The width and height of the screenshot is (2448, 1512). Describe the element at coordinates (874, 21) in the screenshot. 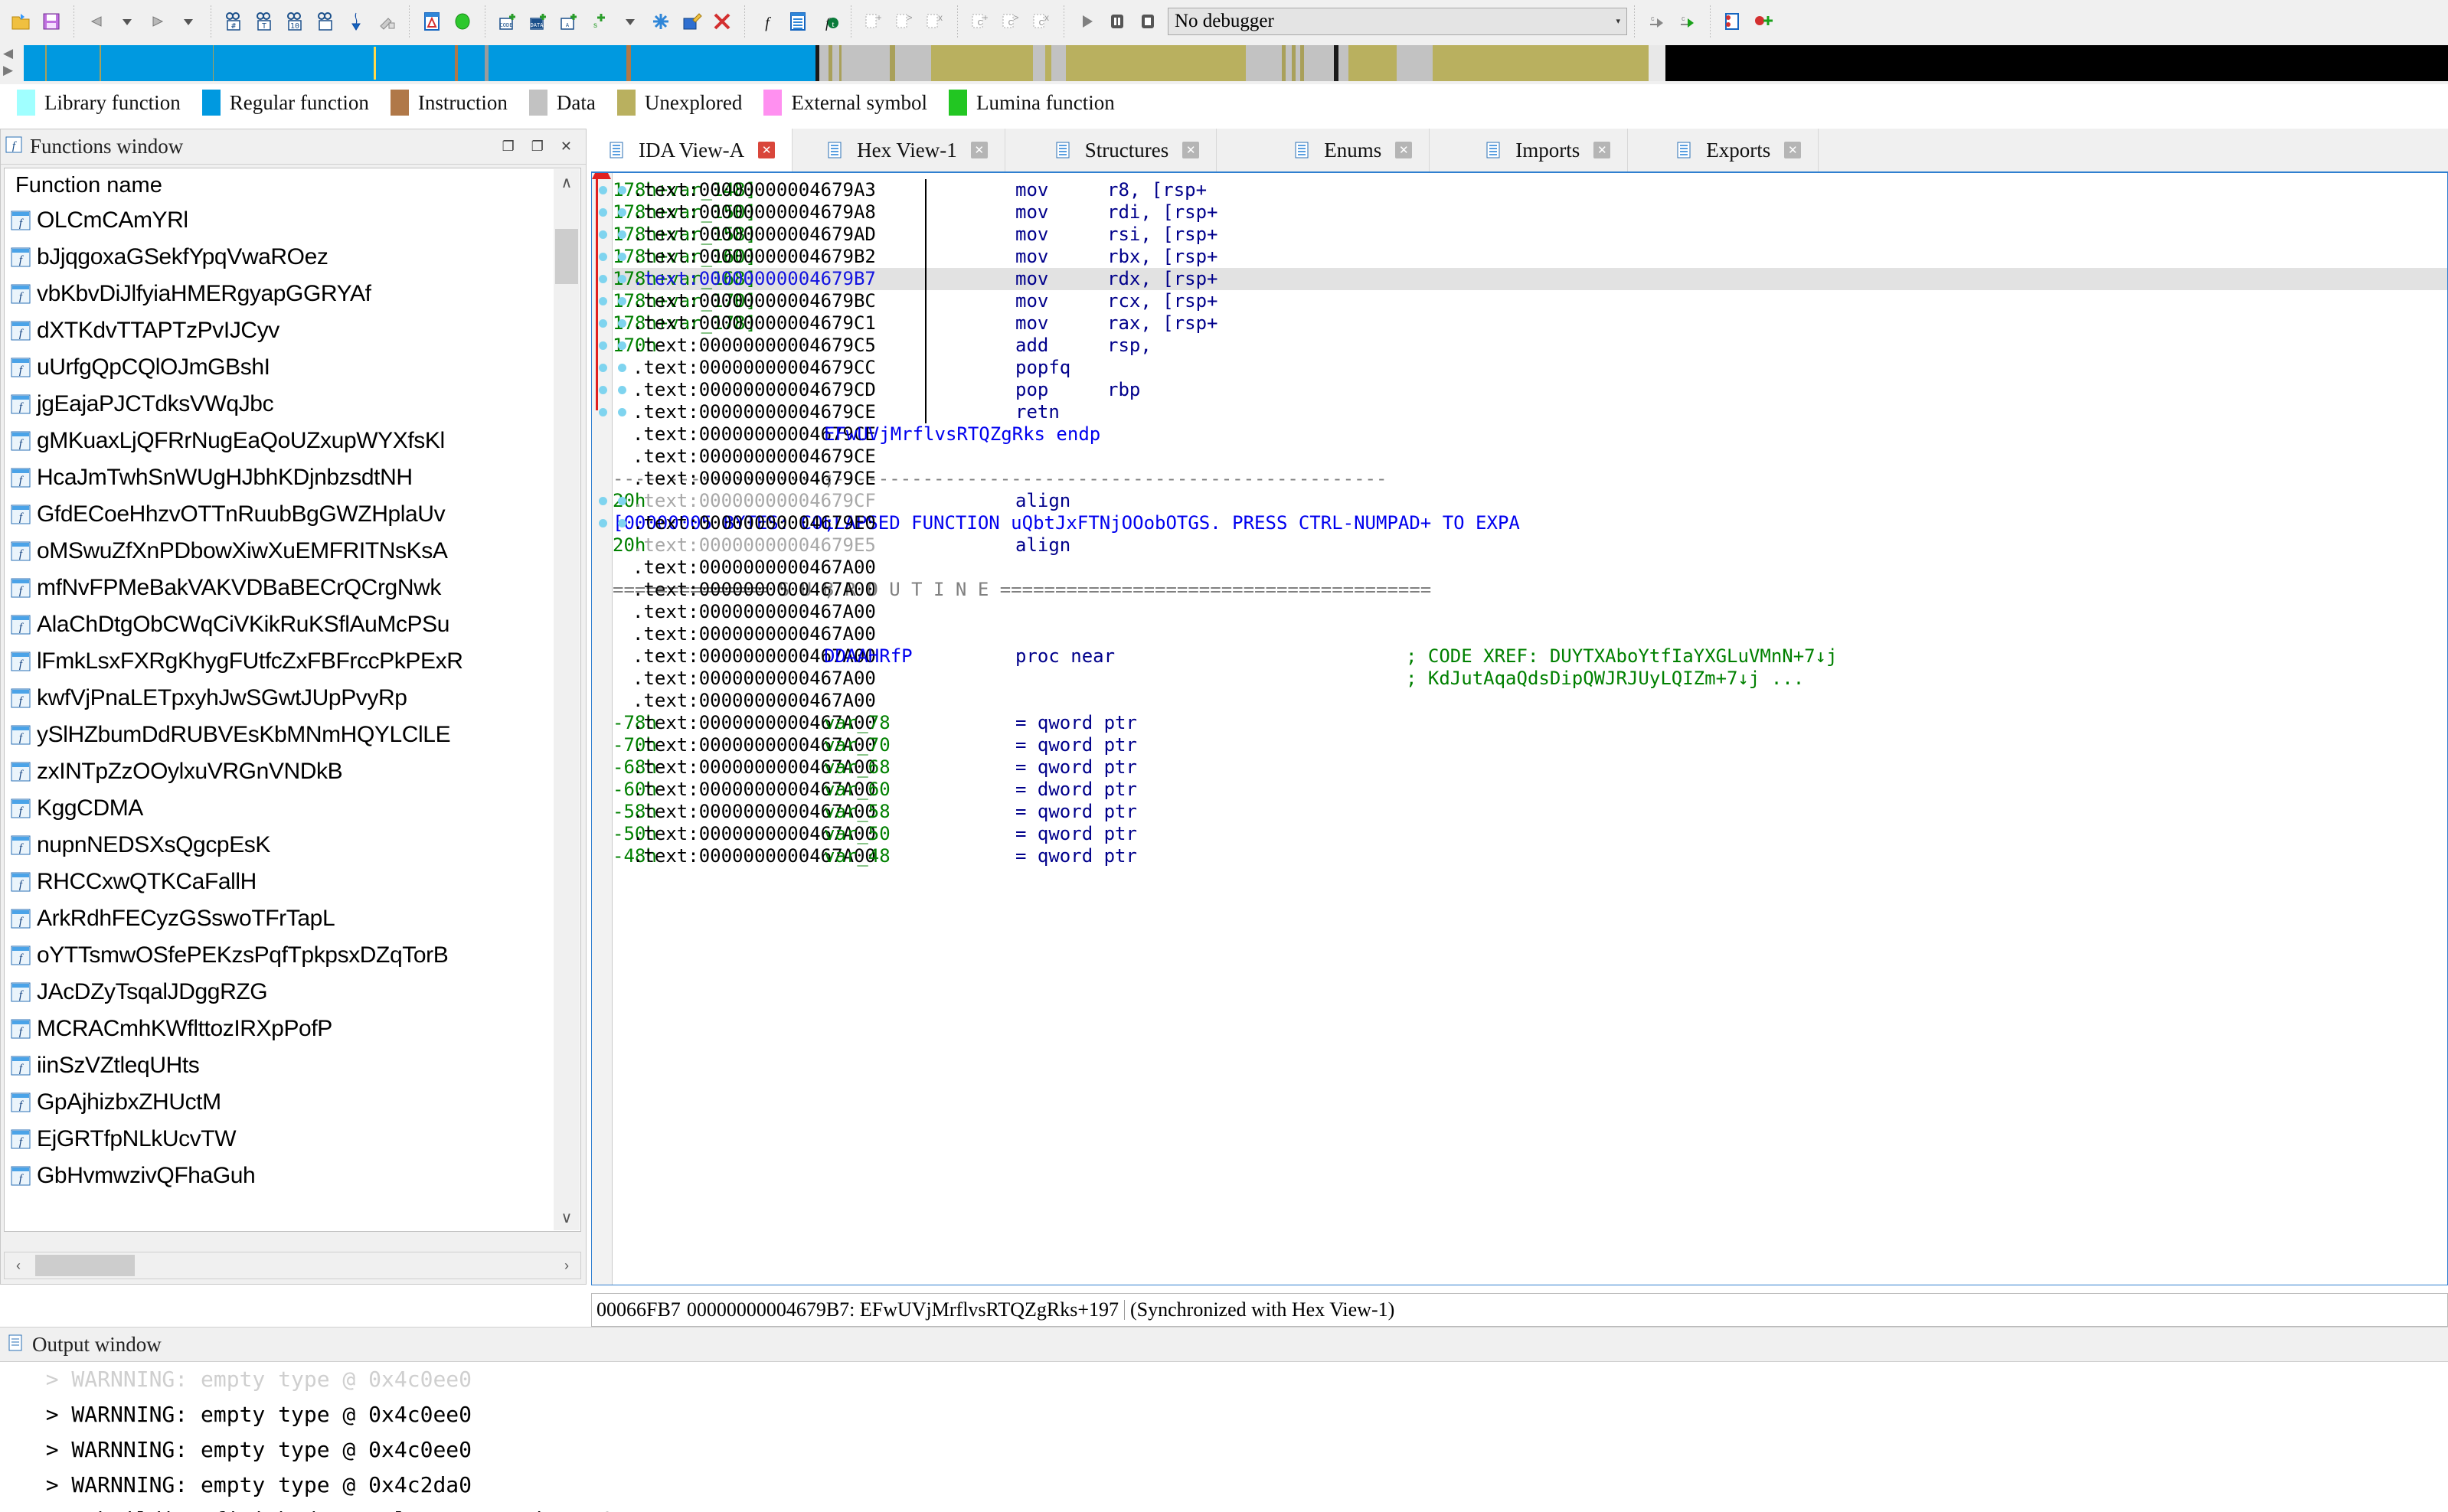

I see `add-bpt-icon: +` at that location.